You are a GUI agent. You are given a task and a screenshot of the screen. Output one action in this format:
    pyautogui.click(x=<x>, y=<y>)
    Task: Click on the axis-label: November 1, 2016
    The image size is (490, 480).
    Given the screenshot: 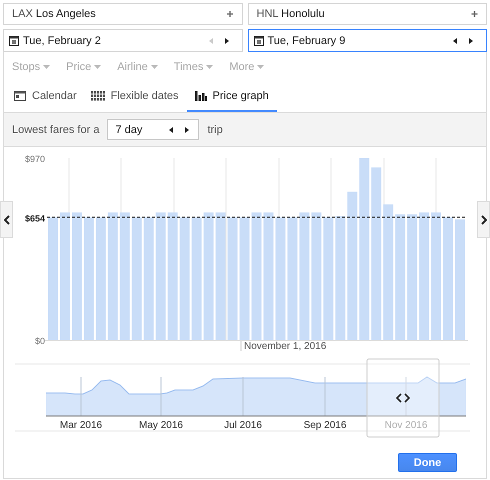 What is the action you would take?
    pyautogui.click(x=285, y=346)
    